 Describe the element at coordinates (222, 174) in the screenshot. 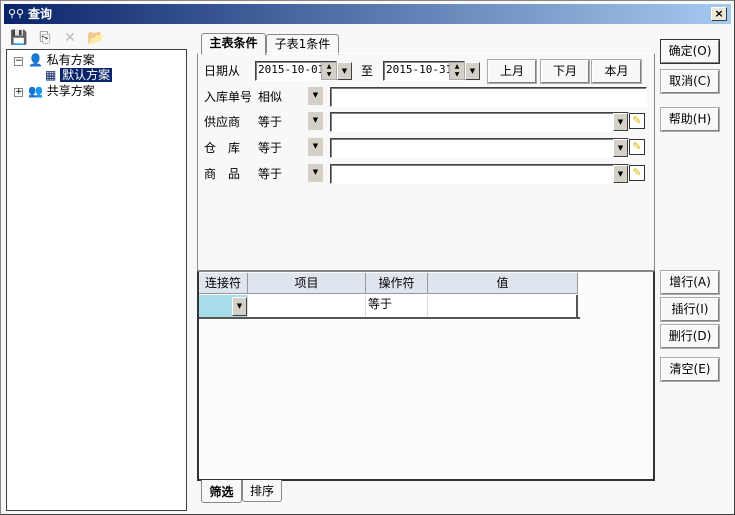

I see `condition-label: 商 品` at that location.